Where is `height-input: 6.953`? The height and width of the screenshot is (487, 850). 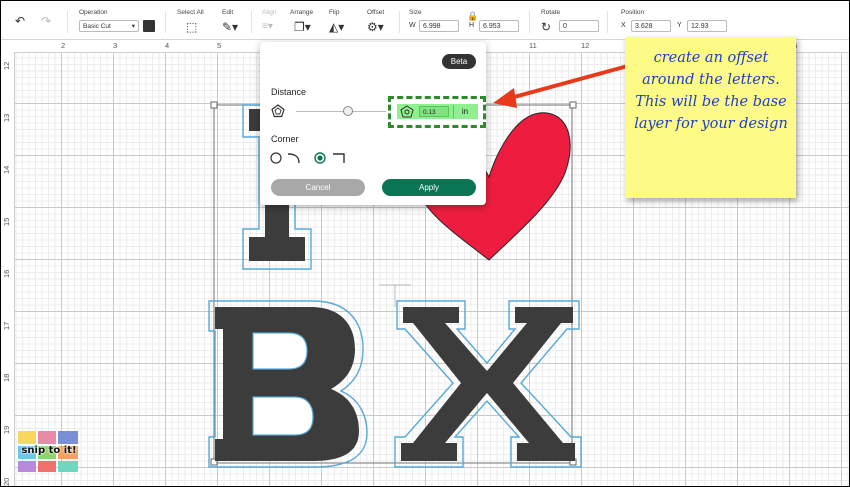 height-input: 6.953 is located at coordinates (499, 26).